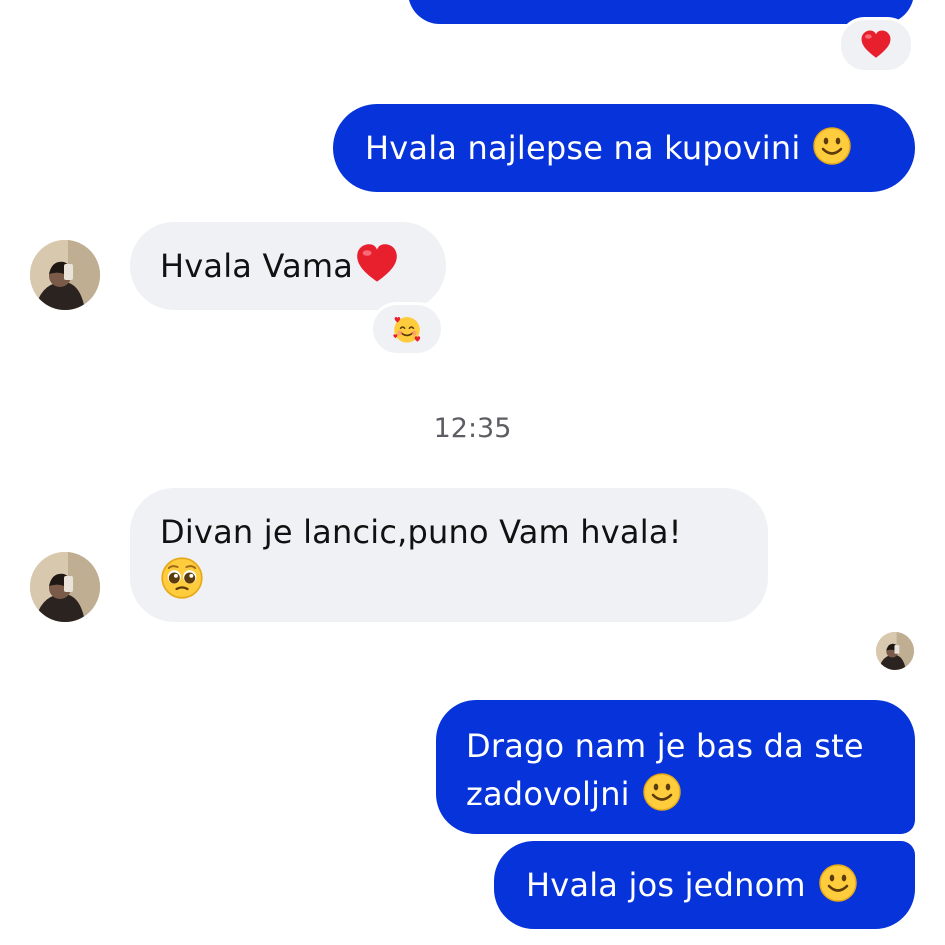 Image resolution: width=945 pixels, height=945 pixels. I want to click on message-text: Hvala Vama, so click(257, 266).